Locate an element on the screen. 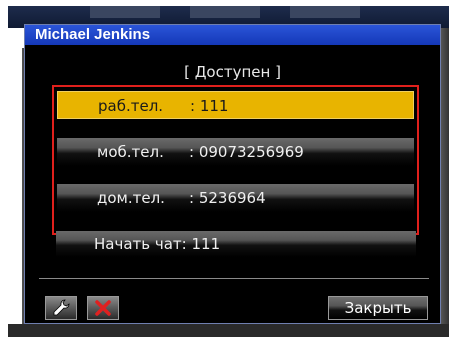  wrench-icon is located at coordinates (61, 307).